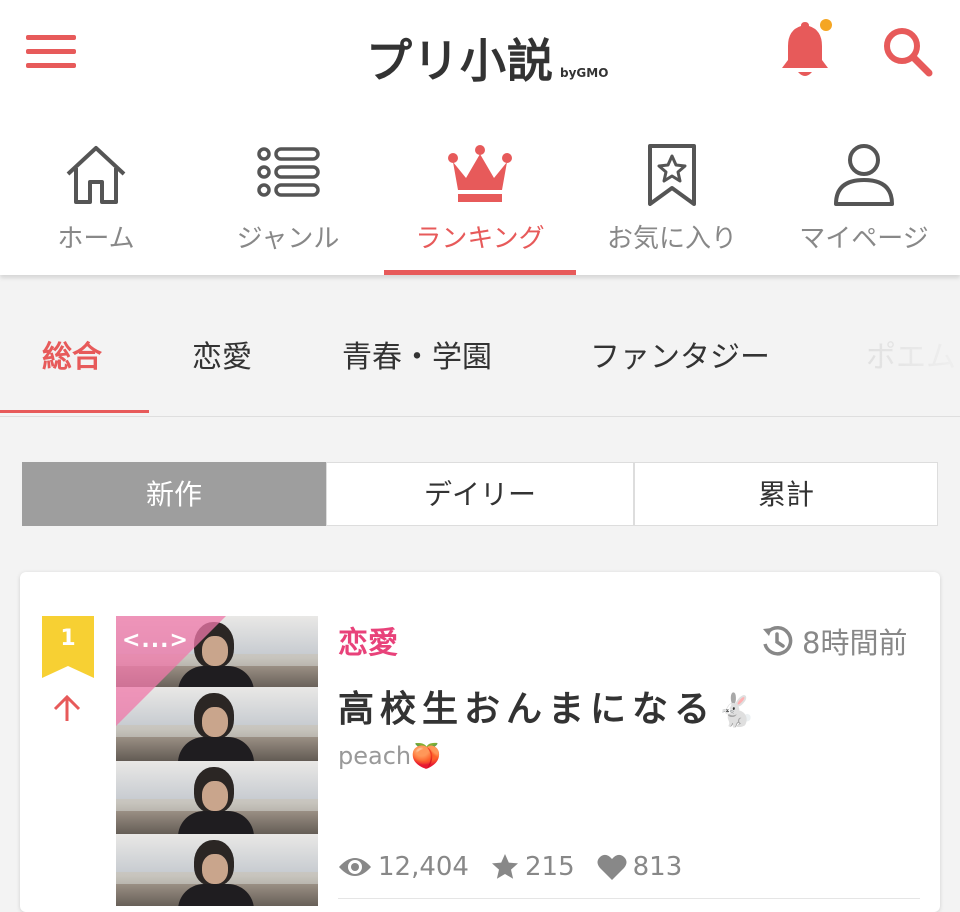  What do you see at coordinates (671, 239) in the screenshot?
I see `nav-label-favorites: お気に入り` at bounding box center [671, 239].